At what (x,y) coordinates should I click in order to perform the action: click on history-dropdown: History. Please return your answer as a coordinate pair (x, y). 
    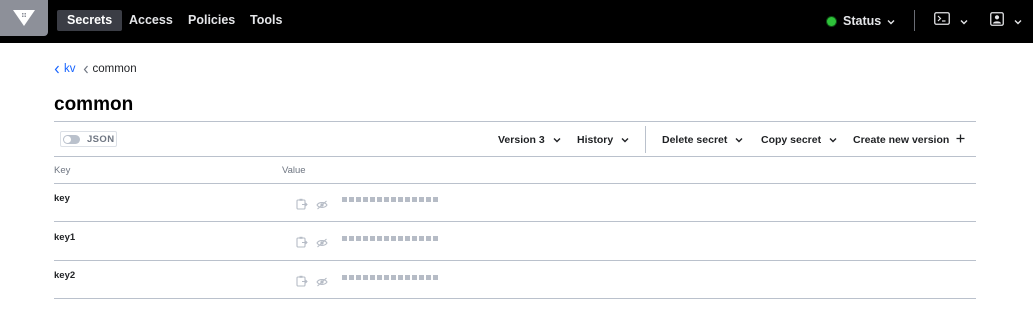
    Looking at the image, I should click on (603, 140).